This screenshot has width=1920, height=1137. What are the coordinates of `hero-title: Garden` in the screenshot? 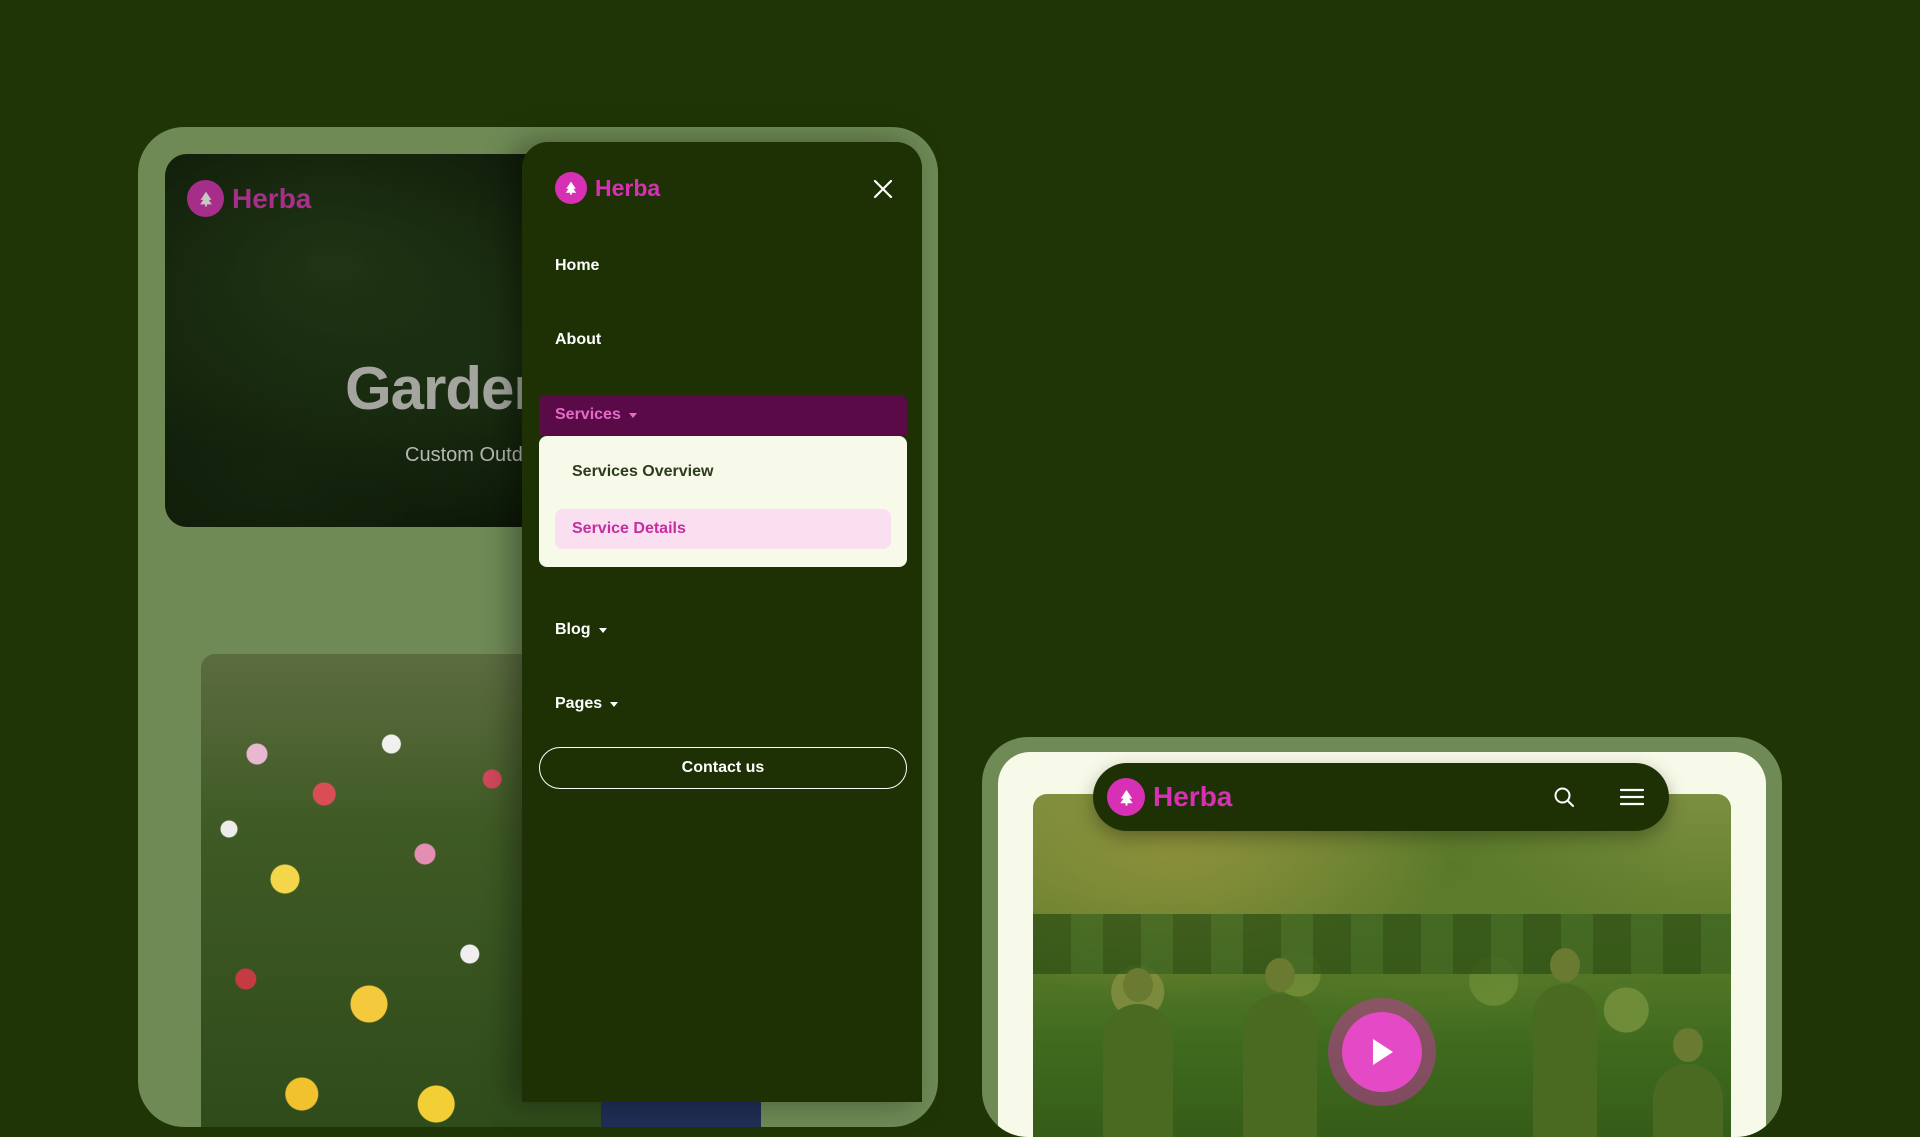 It's located at (447, 388).